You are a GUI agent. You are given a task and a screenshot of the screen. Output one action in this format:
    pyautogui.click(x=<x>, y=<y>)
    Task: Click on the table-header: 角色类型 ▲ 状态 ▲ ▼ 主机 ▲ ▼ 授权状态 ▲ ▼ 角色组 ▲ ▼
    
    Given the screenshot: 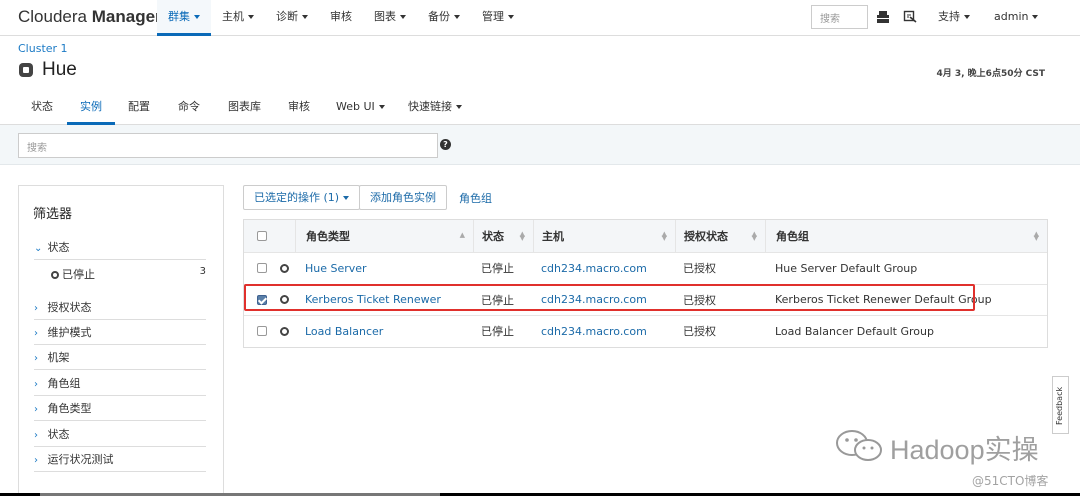 What is the action you would take?
    pyautogui.click(x=645, y=236)
    